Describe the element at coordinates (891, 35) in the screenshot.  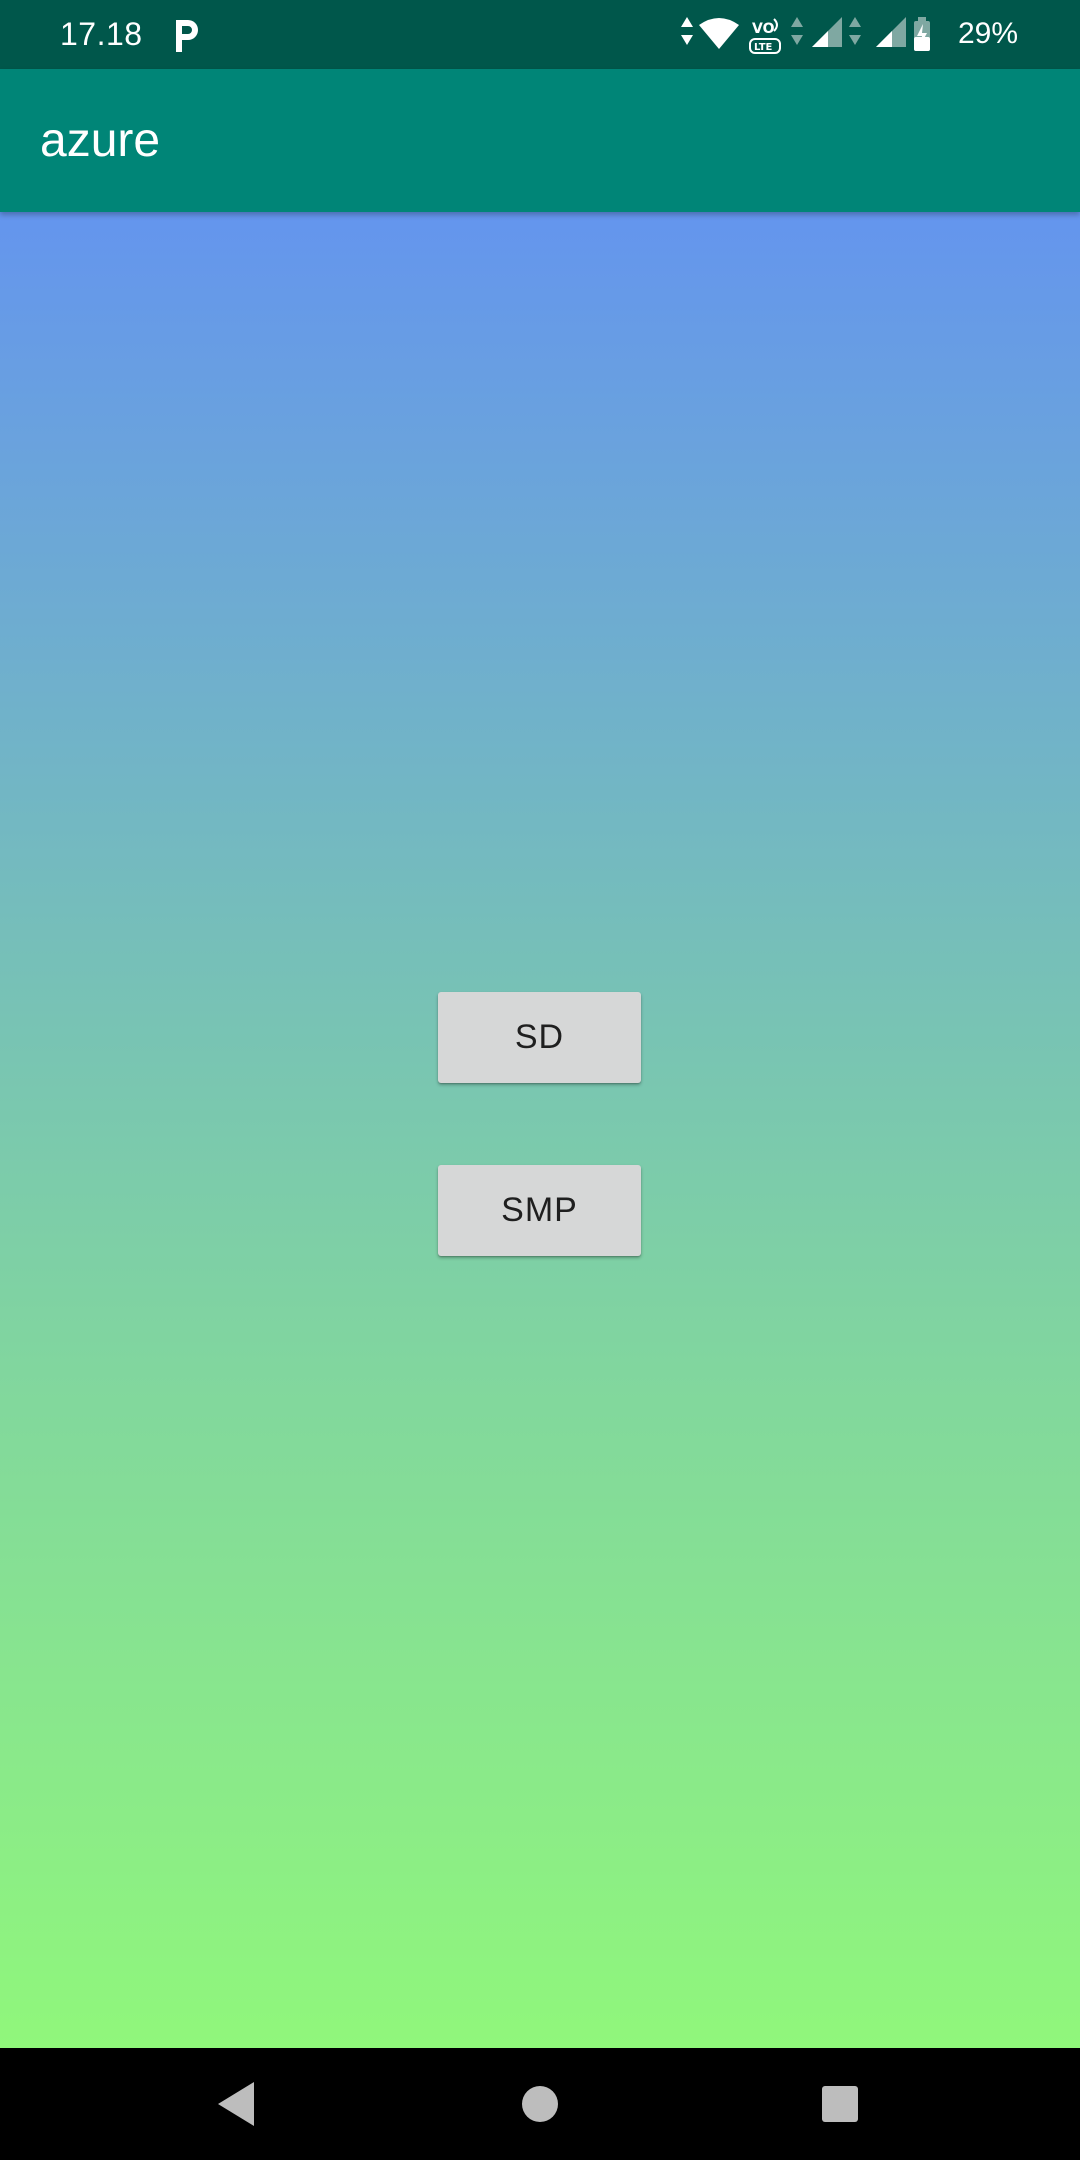
I see `signal-2-icon` at that location.